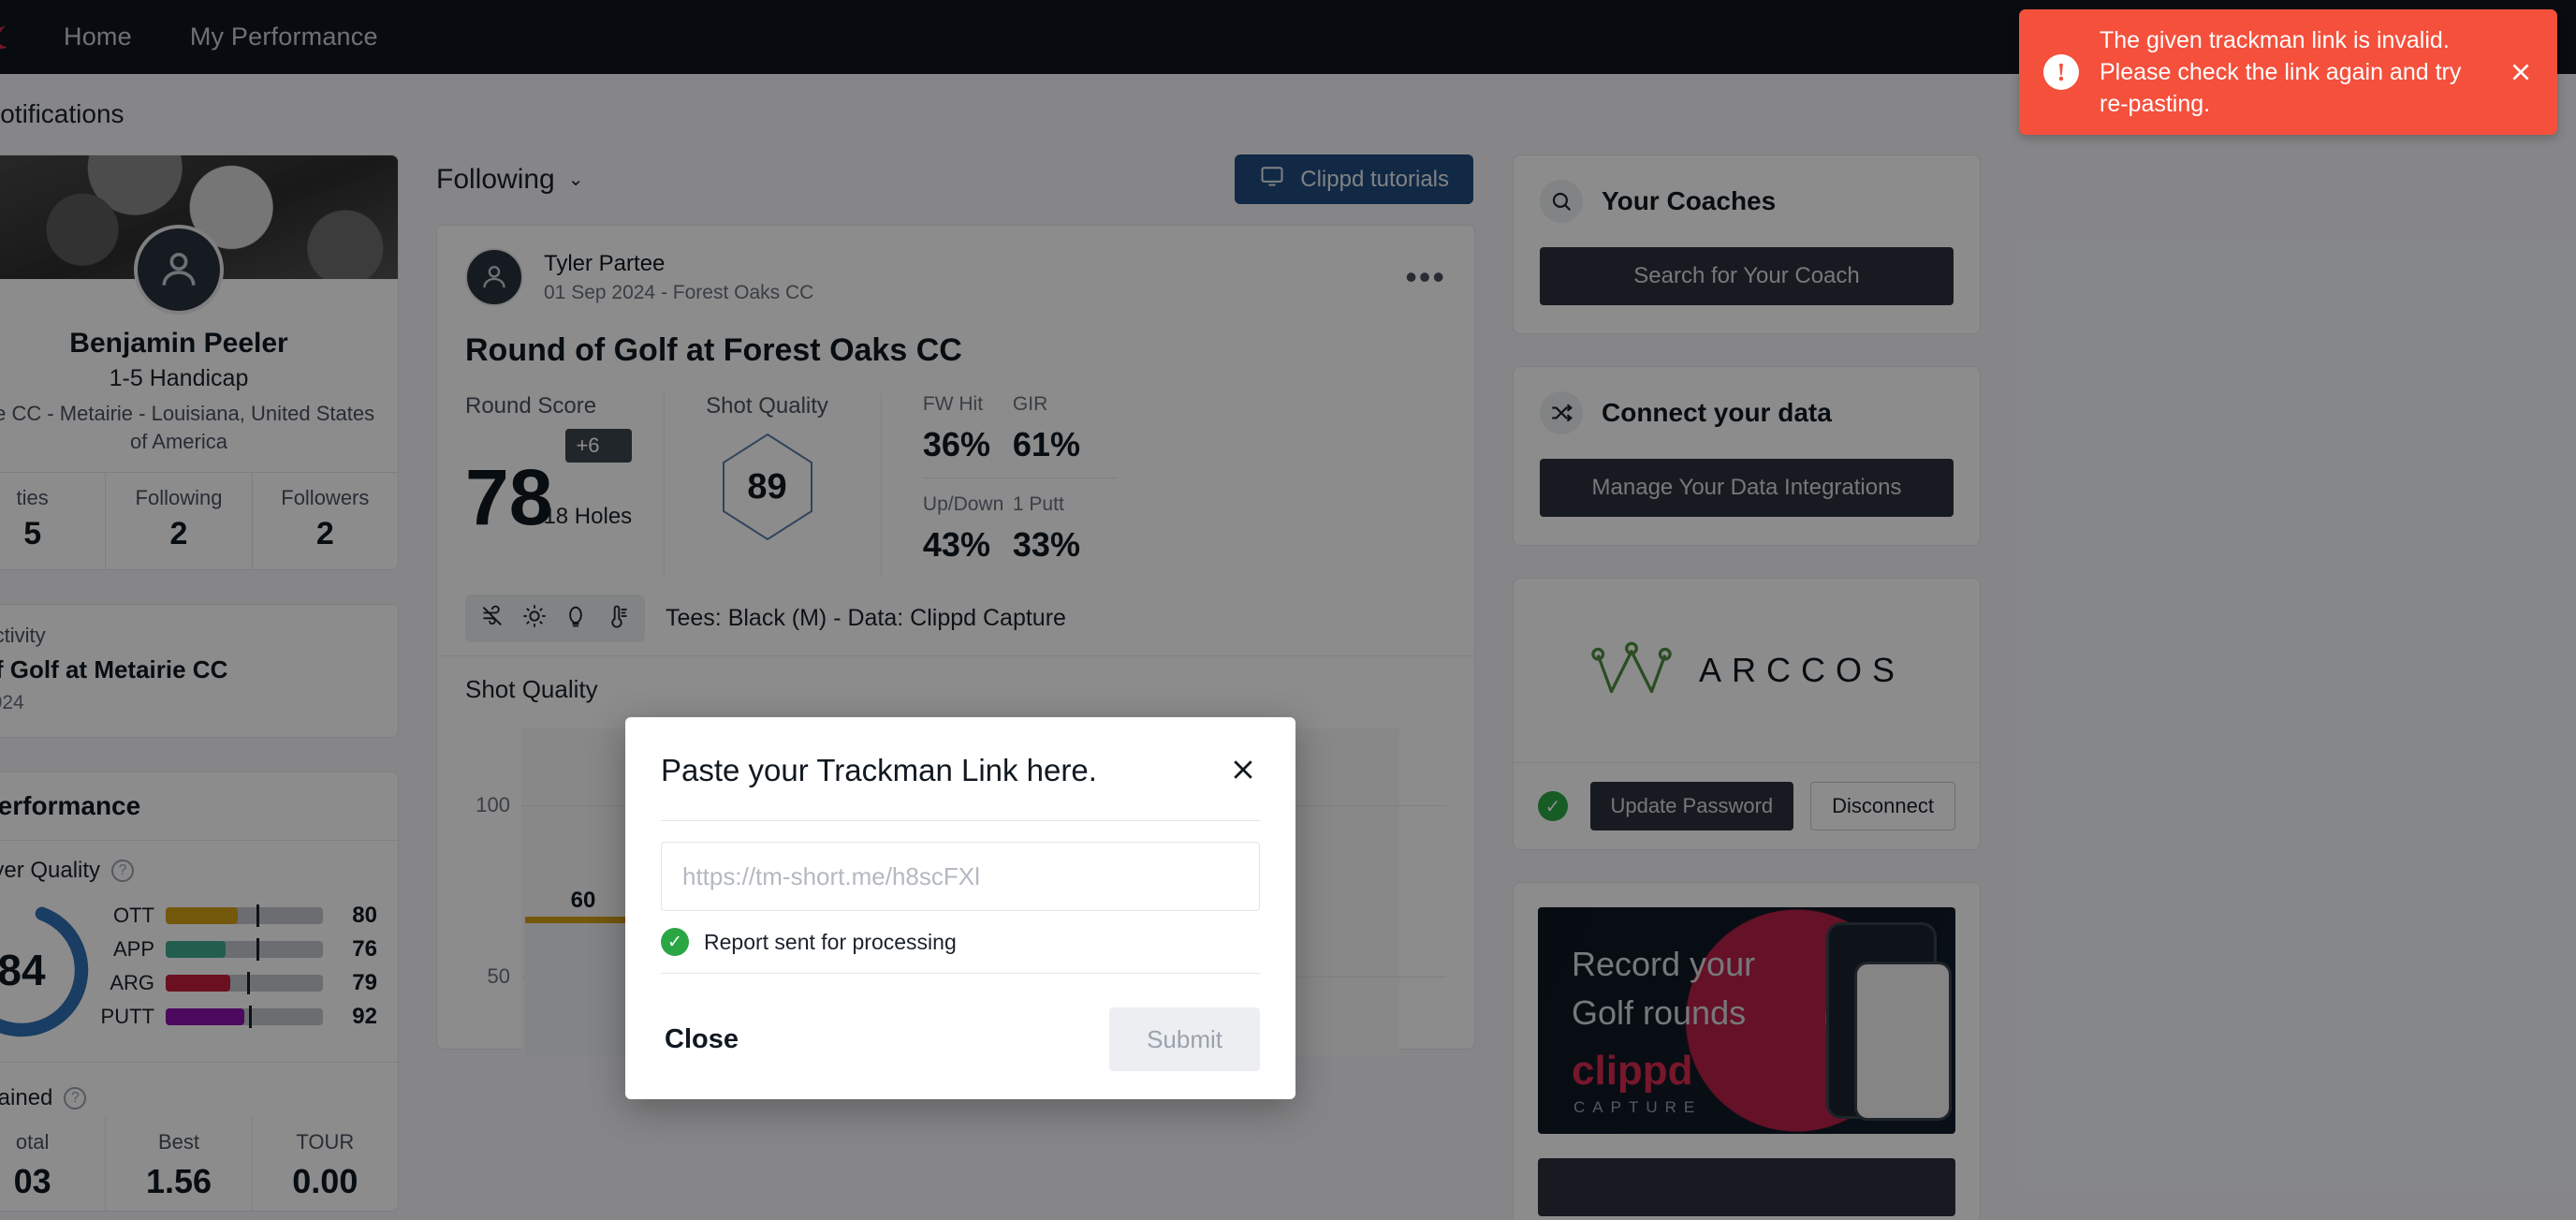 The image size is (2576, 1220). What do you see at coordinates (701, 1040) in the screenshot?
I see `modal-close-button: Close` at bounding box center [701, 1040].